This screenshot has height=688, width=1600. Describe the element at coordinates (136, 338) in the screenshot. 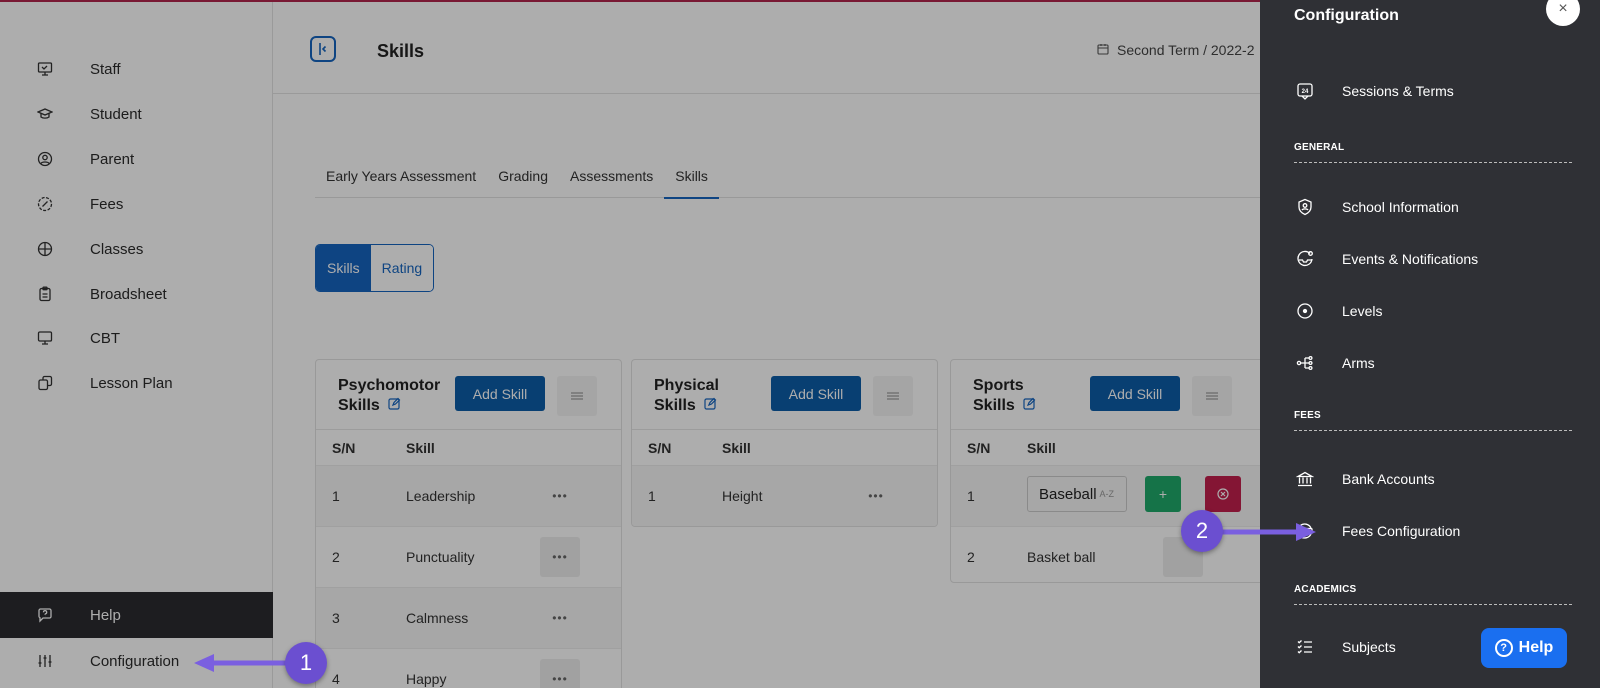

I see `sidebar-item-cbt: CBT` at that location.